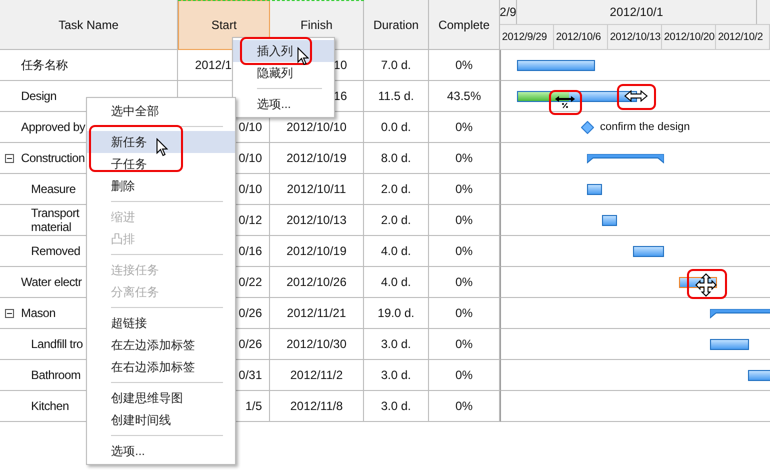  Describe the element at coordinates (581, 37) in the screenshot. I see `timescale-week: 2012/10/6` at that location.